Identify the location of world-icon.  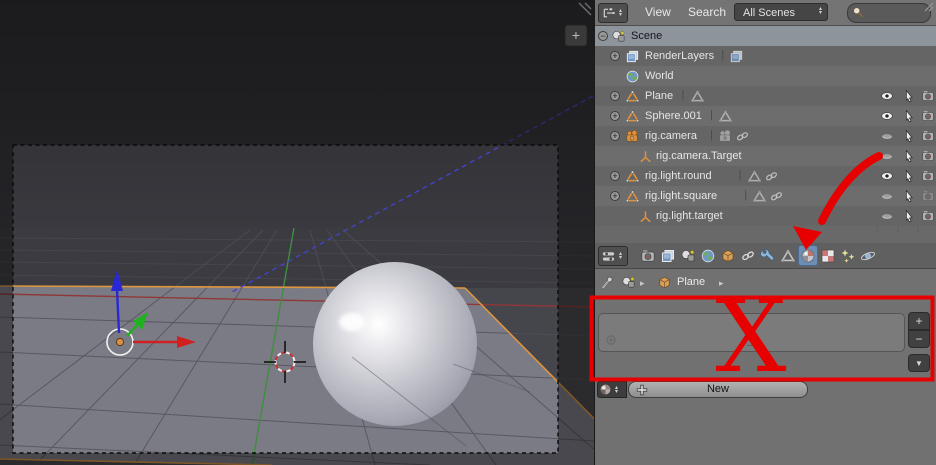
(632, 76).